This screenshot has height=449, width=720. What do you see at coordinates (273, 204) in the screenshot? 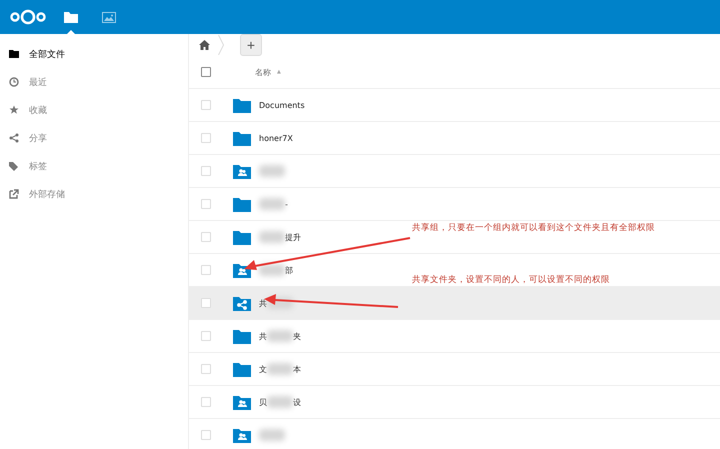
I see `file-name: -` at bounding box center [273, 204].